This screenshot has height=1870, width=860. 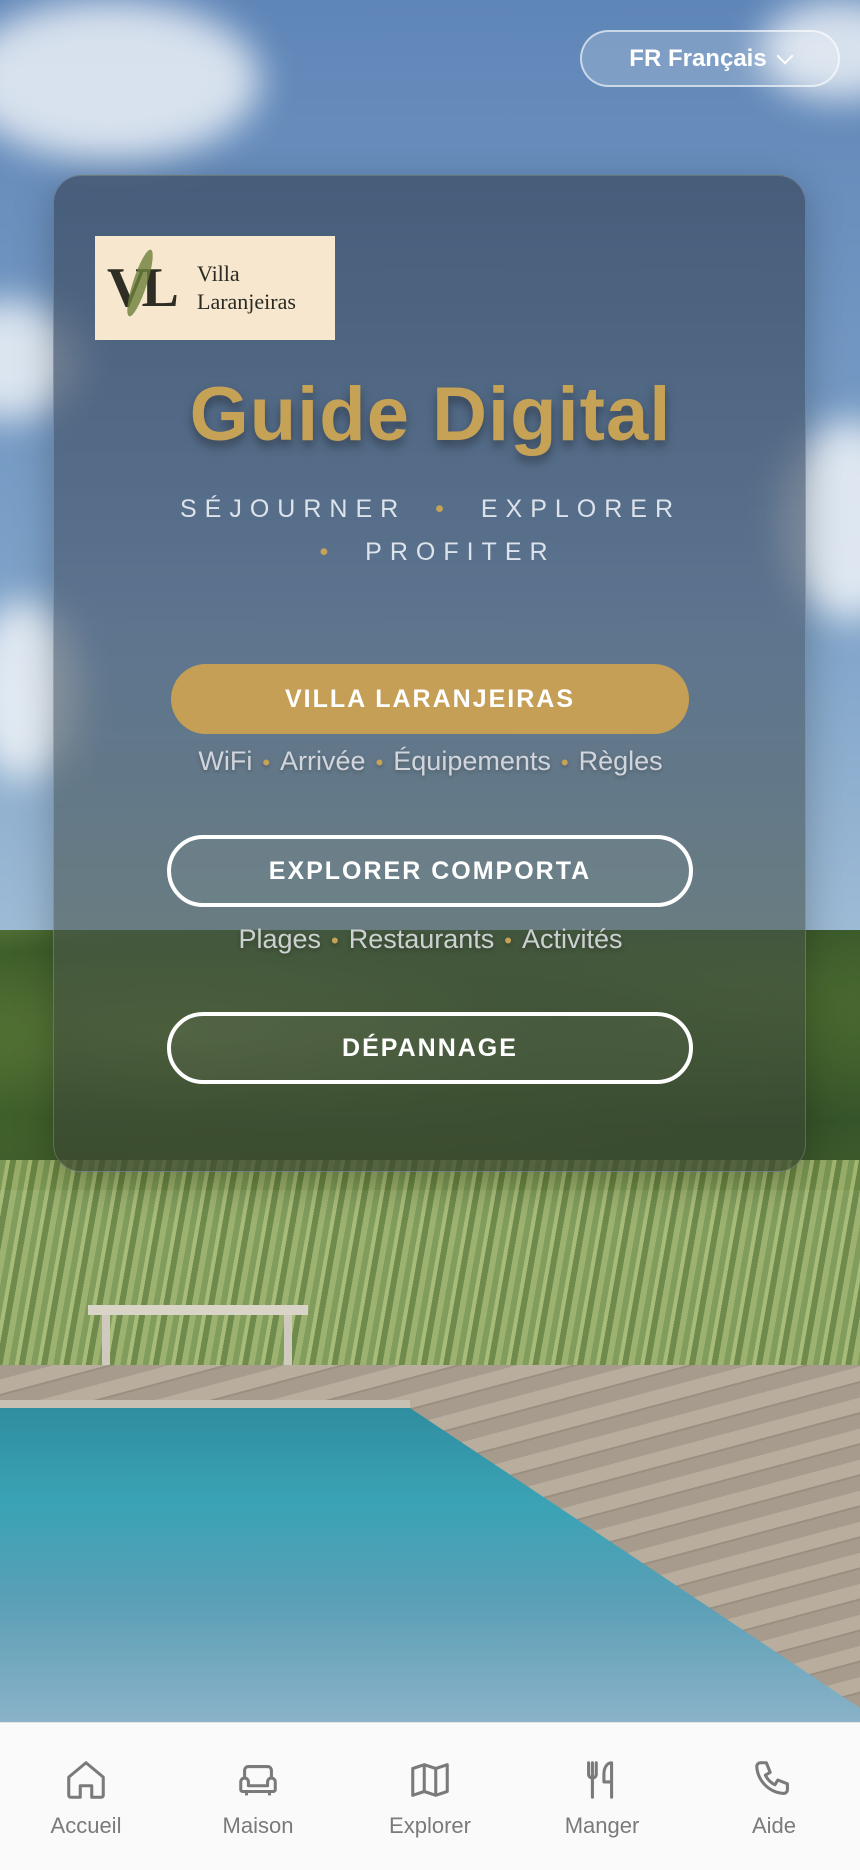 What do you see at coordinates (258, 1825) in the screenshot?
I see `nav-label: Maison` at bounding box center [258, 1825].